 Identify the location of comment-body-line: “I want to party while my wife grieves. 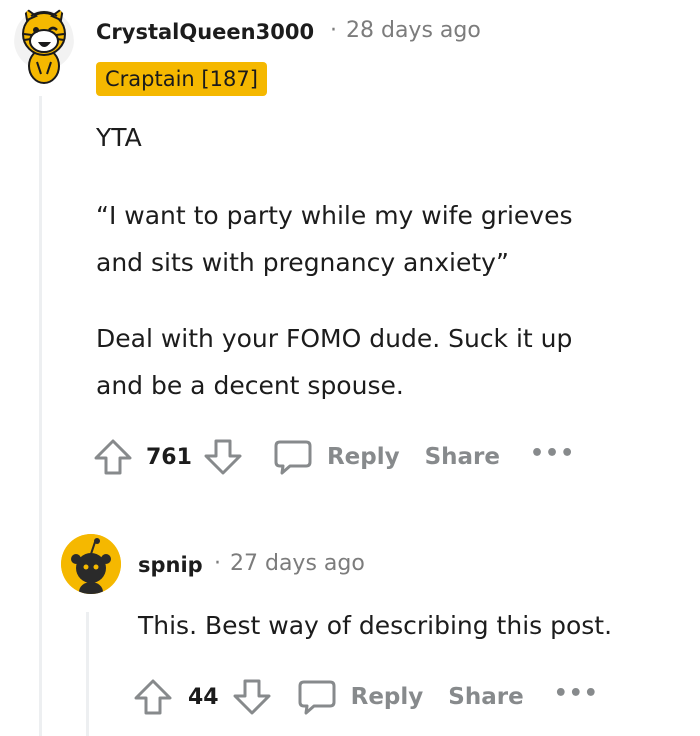
(334, 215).